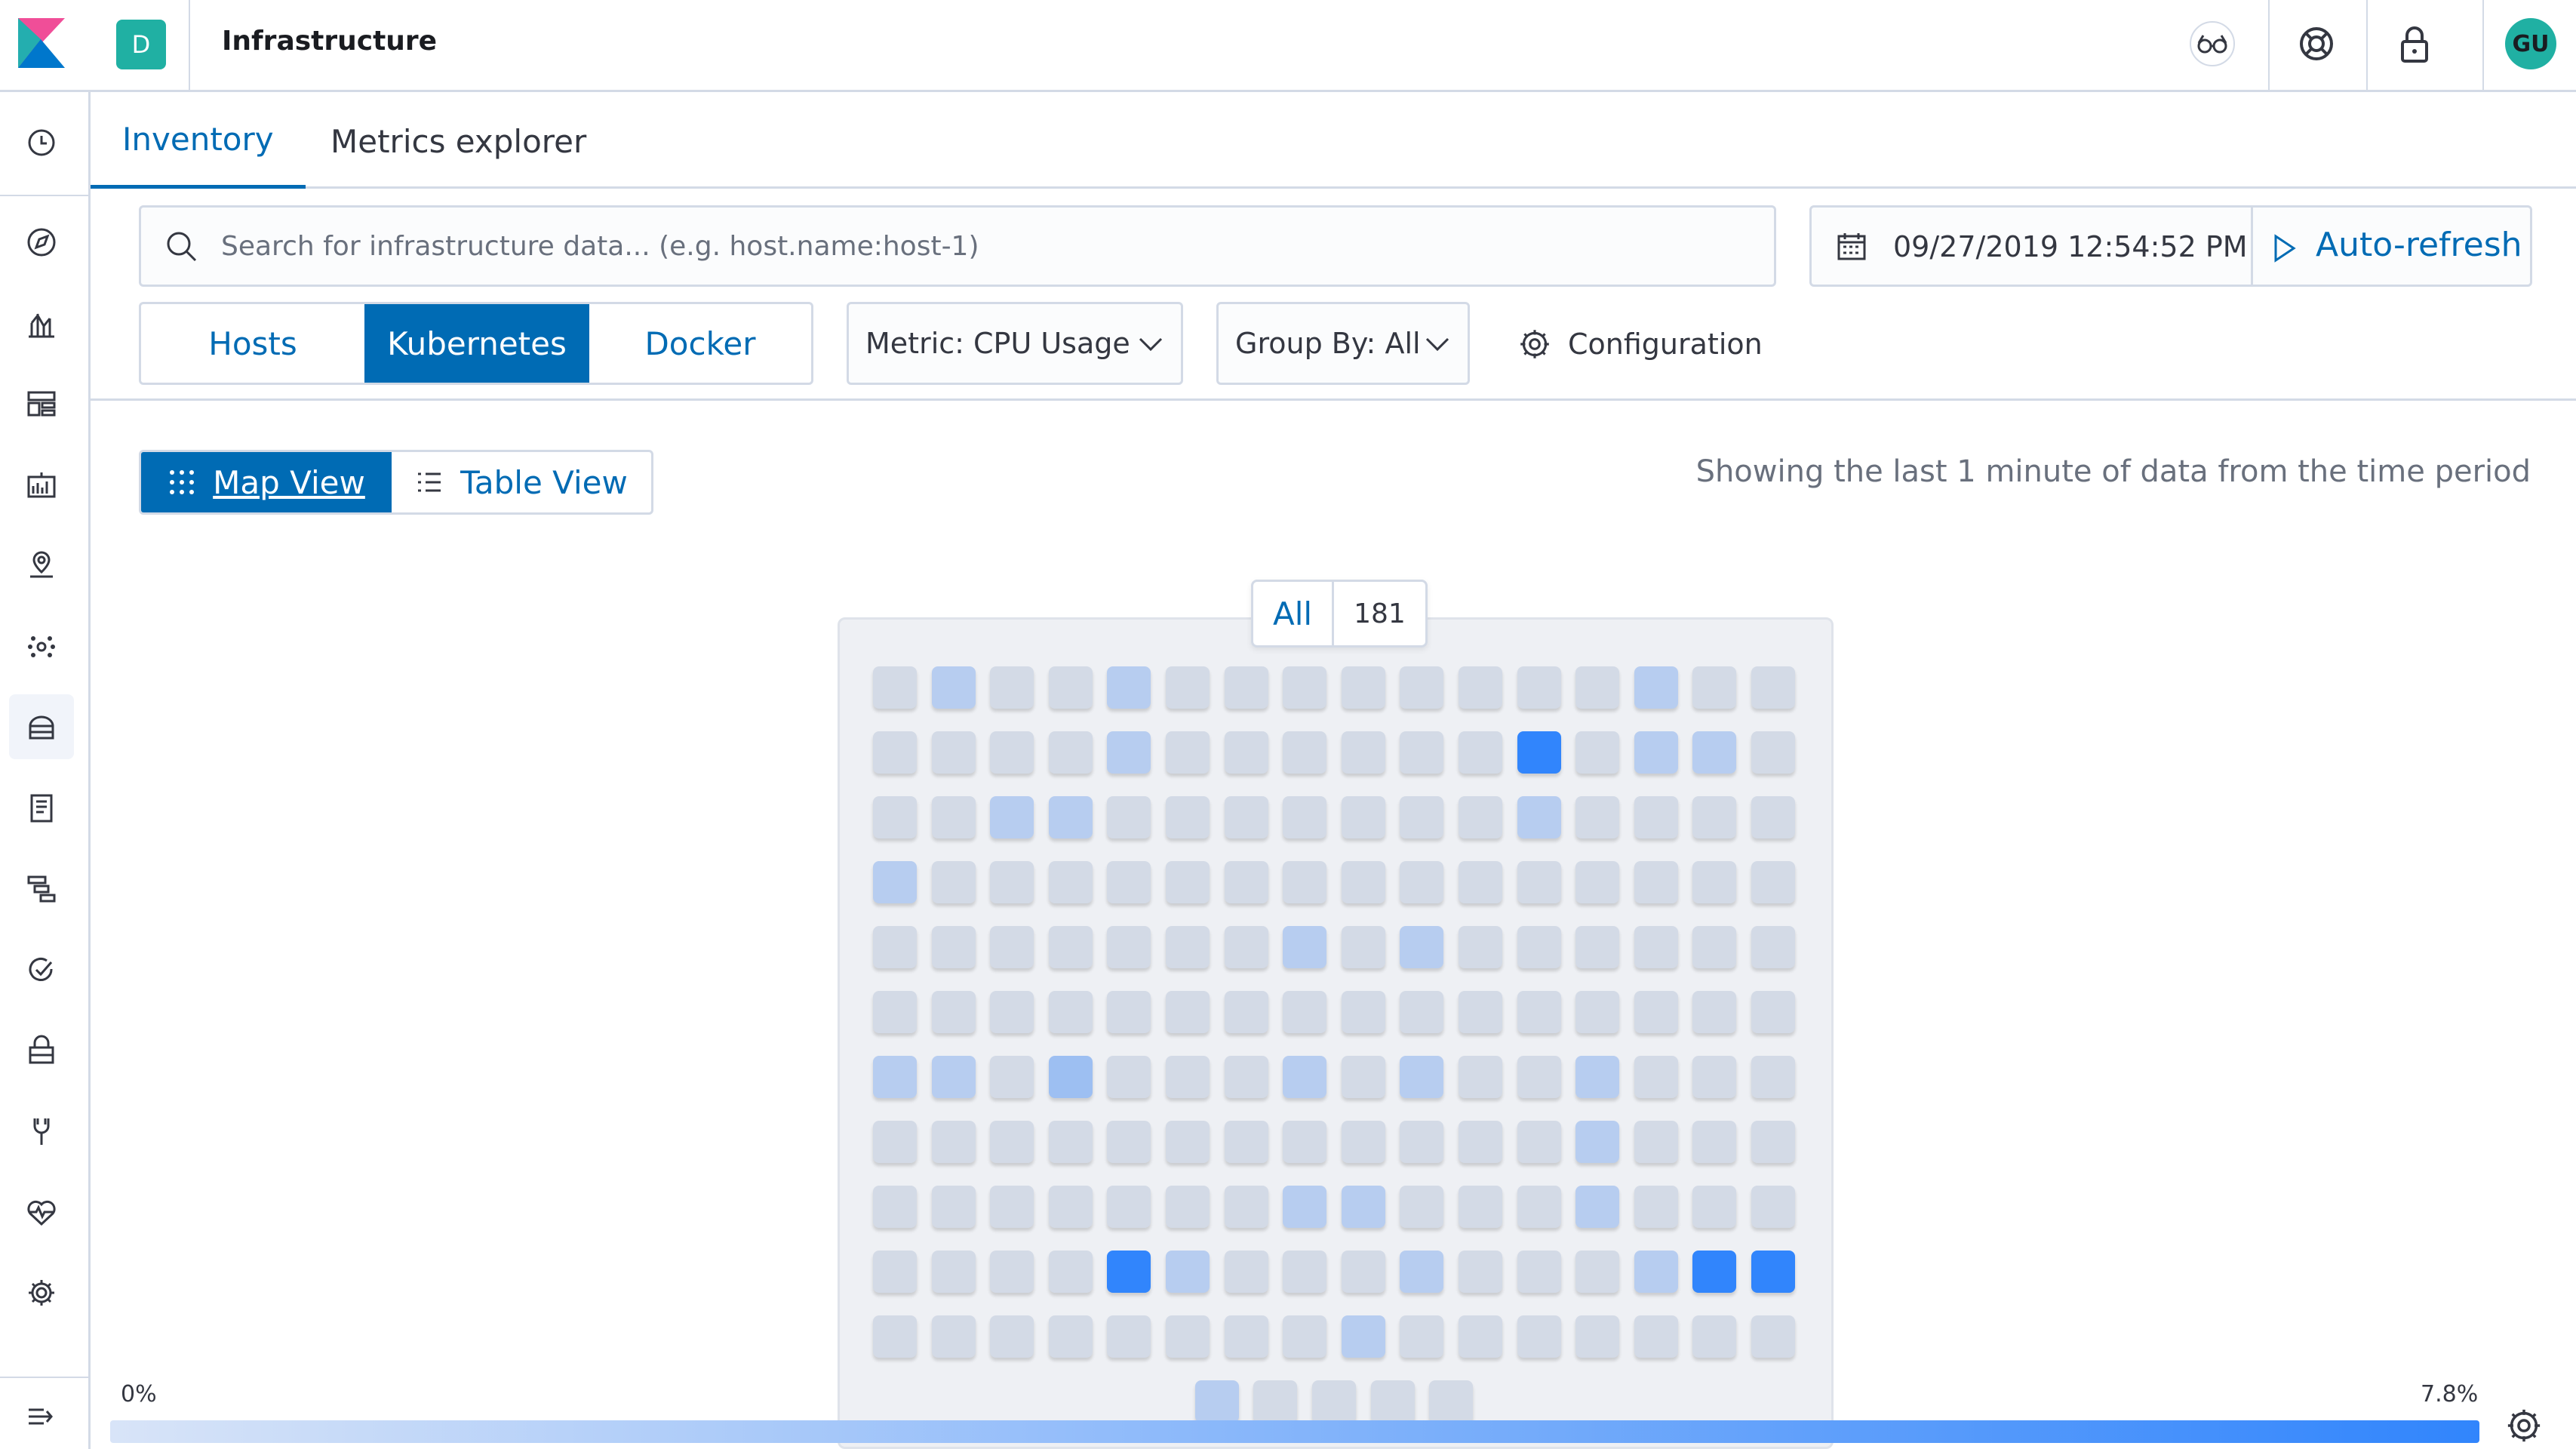 The height and width of the screenshot is (1449, 2576). What do you see at coordinates (141, 44) in the screenshot?
I see `space-avatar: D` at bounding box center [141, 44].